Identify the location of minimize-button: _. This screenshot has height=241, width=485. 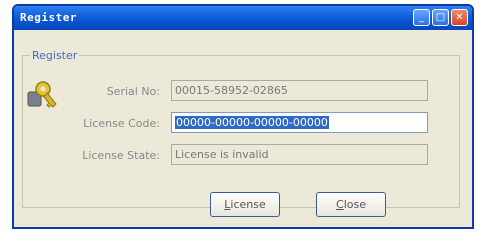
(421, 17).